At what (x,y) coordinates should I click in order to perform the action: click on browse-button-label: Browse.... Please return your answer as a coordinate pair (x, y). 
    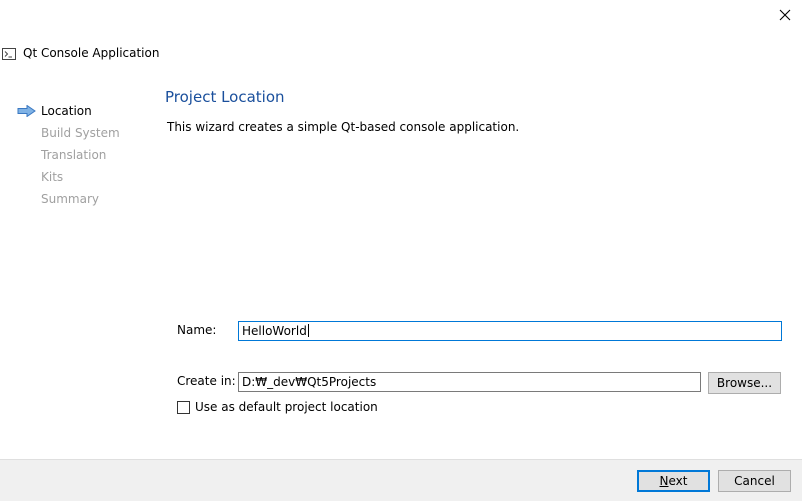
    Looking at the image, I should click on (744, 383).